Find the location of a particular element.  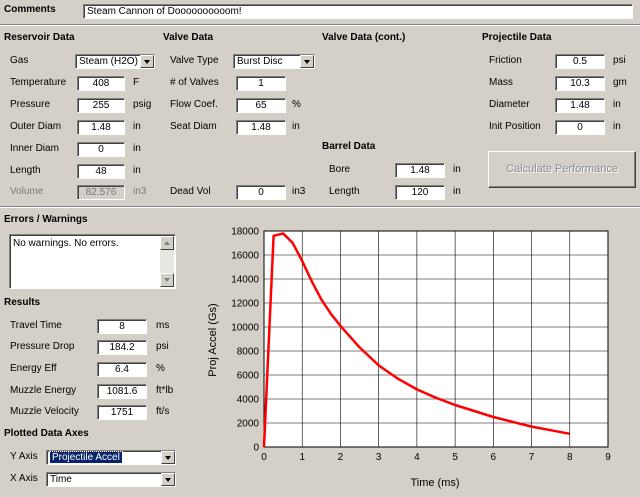

y-tick-label: 0 is located at coordinates (256, 448).